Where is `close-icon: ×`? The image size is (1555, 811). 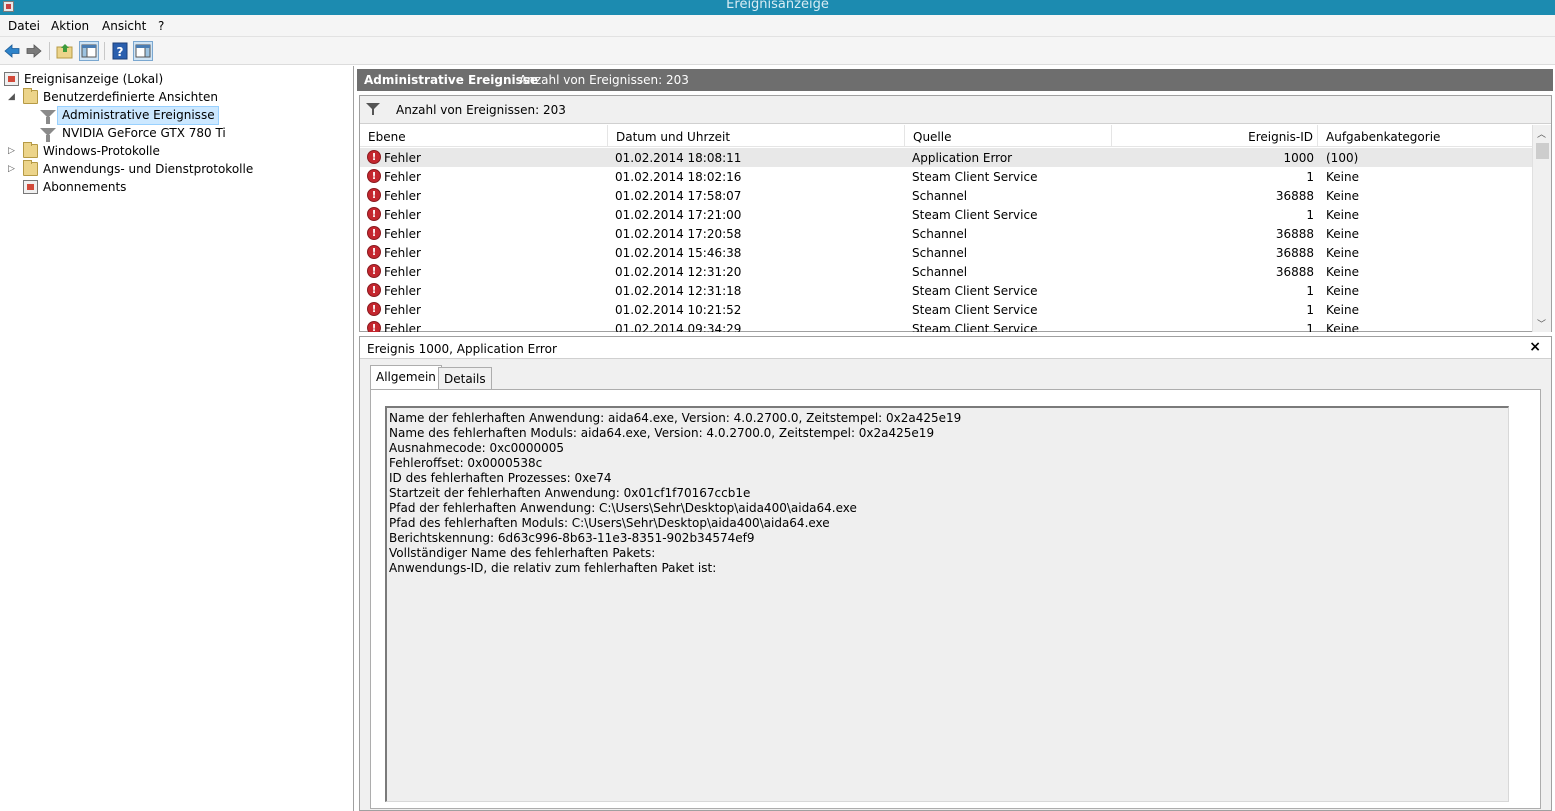 close-icon: × is located at coordinates (1535, 347).